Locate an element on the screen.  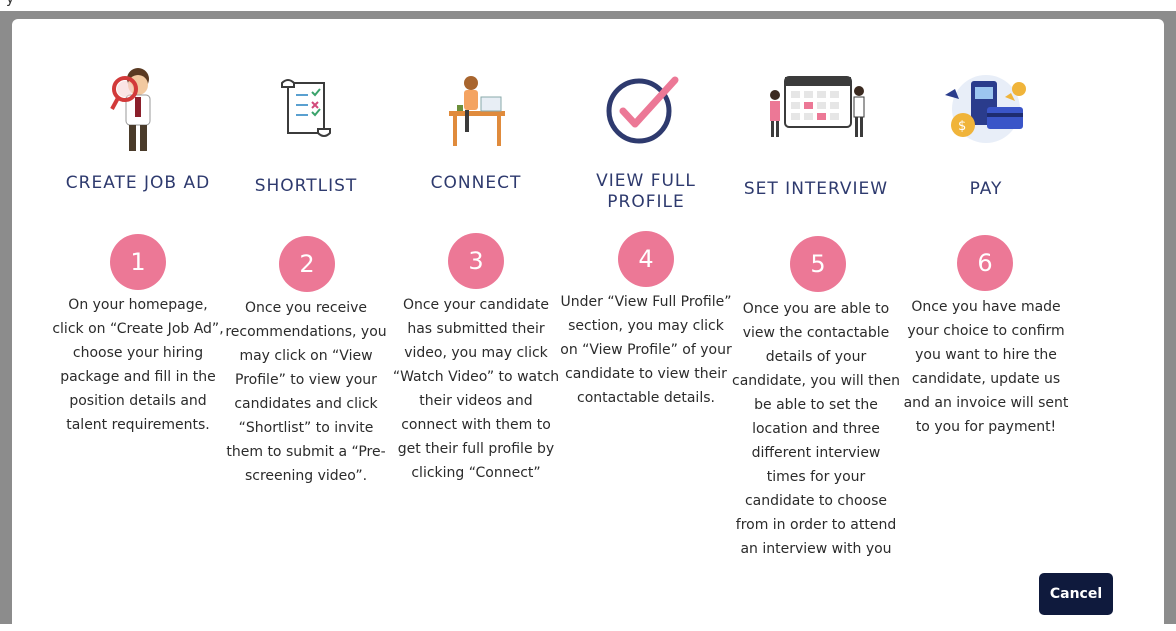
checklist-scroll-icon is located at coordinates (306, 125).